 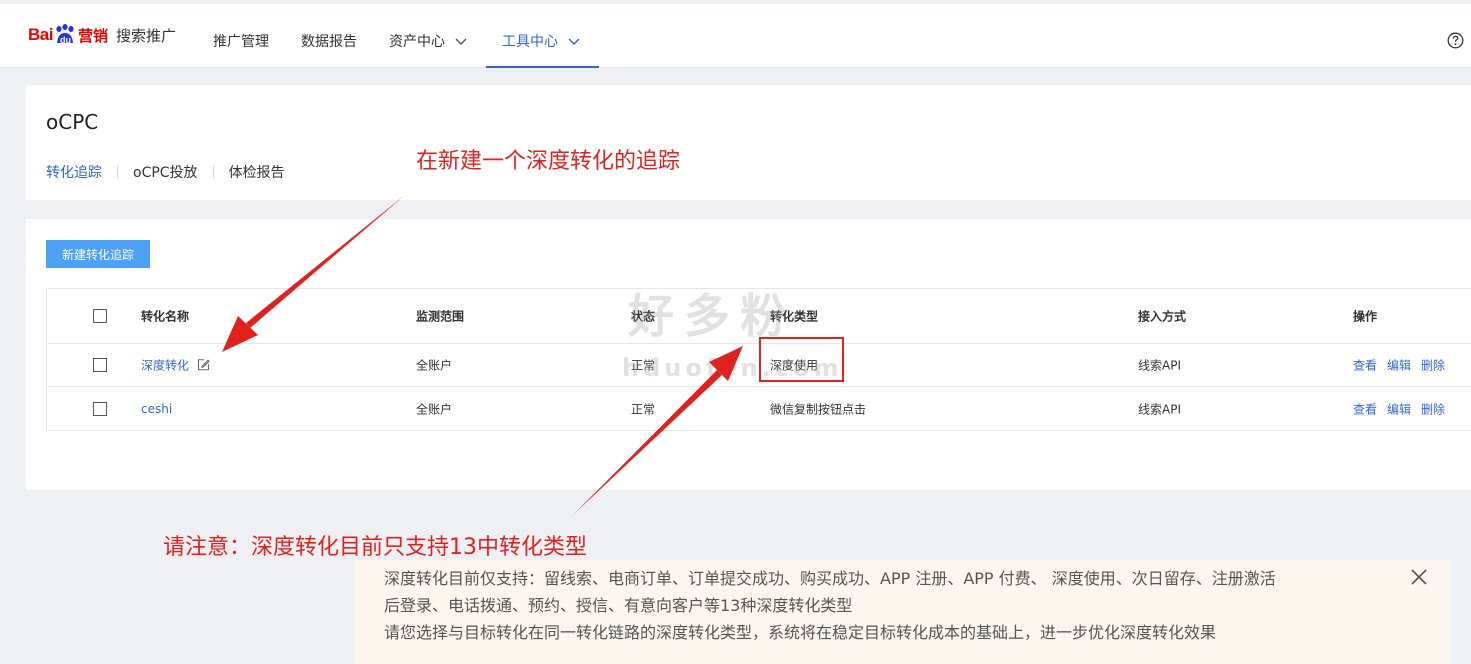 What do you see at coordinates (375, 547) in the screenshot?
I see `annotation-bottom: 请注意：深度转化目前只支持13中转化类型` at bounding box center [375, 547].